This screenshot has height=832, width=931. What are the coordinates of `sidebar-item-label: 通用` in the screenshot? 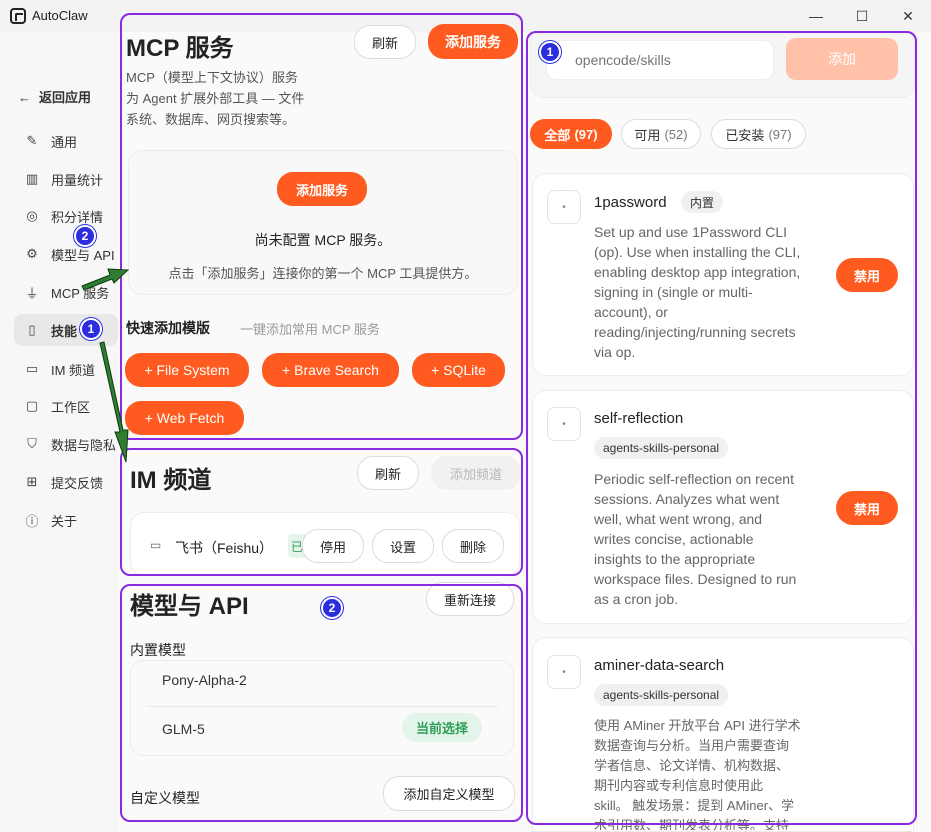 It's located at (64, 142).